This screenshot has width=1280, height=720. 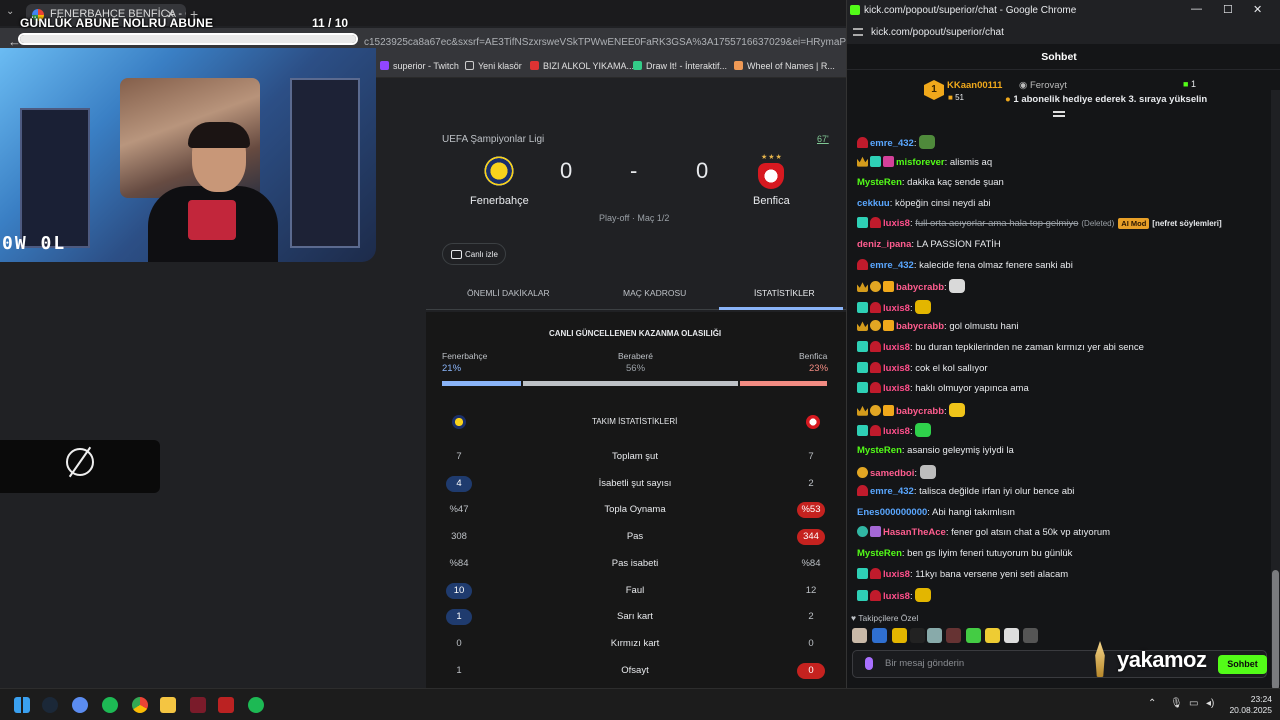 What do you see at coordinates (914, 532) in the screenshot?
I see `chat-username: HasanTheAce` at bounding box center [914, 532].